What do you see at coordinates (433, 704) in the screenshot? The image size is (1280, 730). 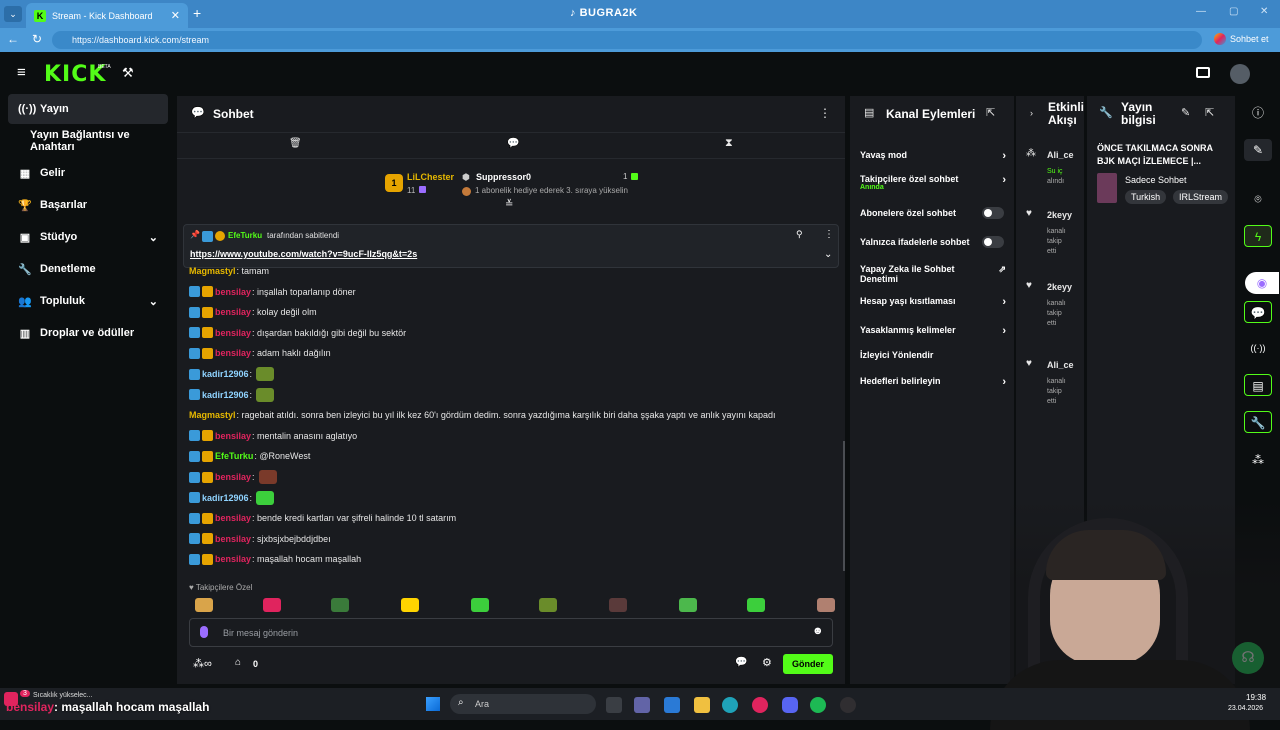 I see `start-icon` at bounding box center [433, 704].